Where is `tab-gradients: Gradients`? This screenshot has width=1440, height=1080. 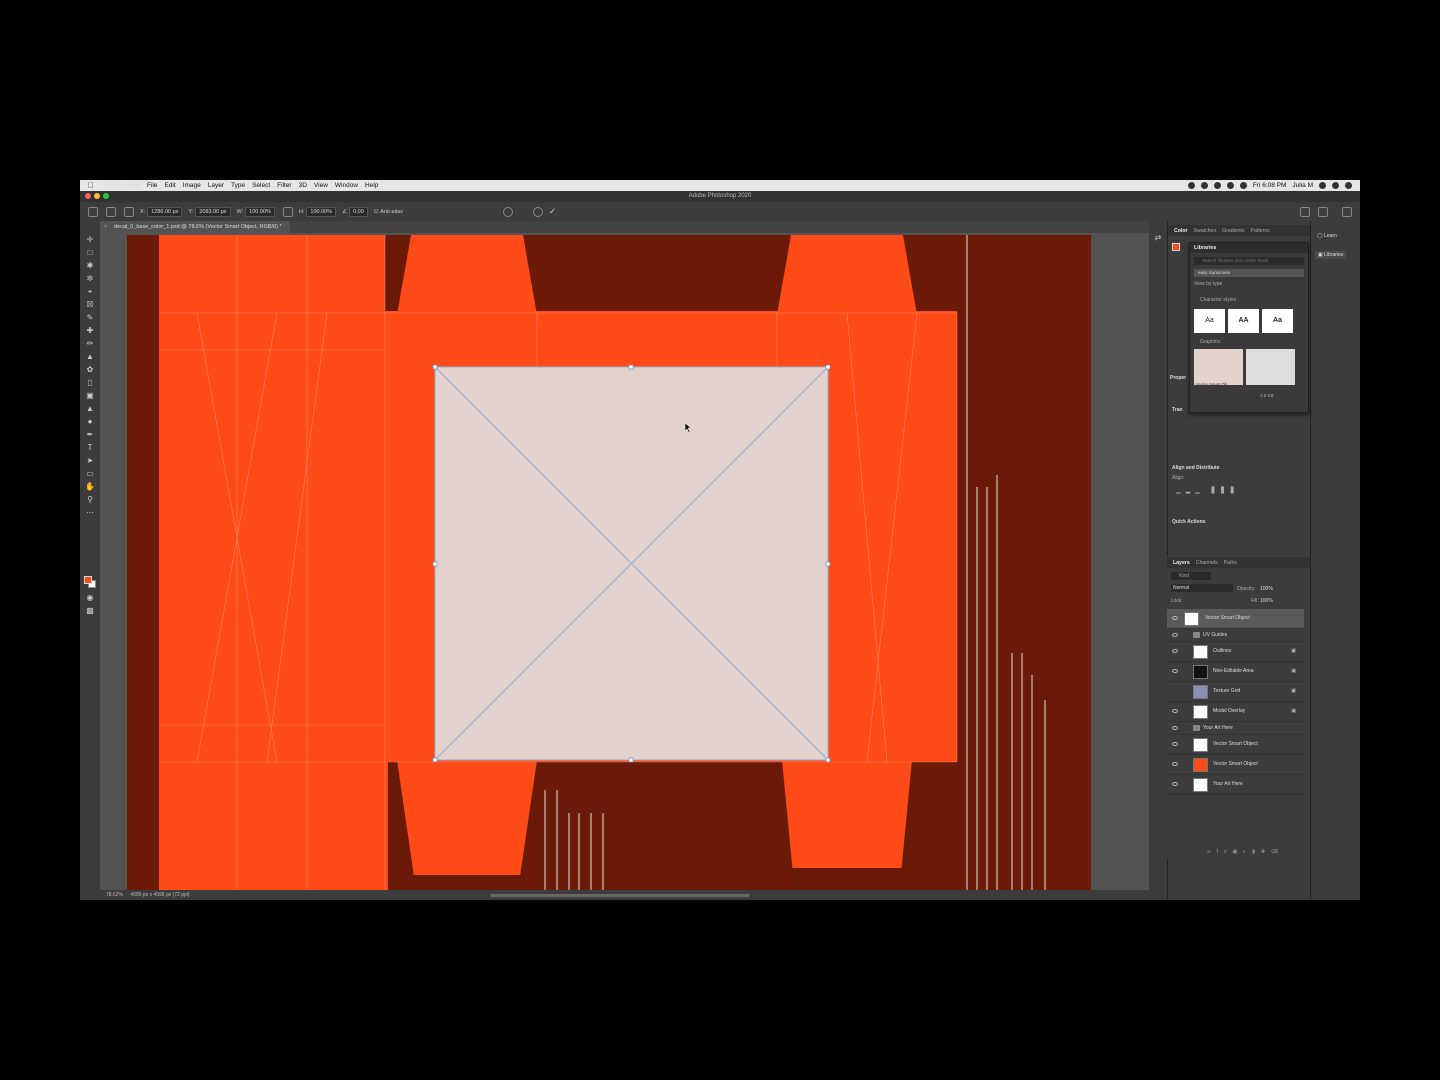
tab-gradients: Gradients is located at coordinates (1233, 231).